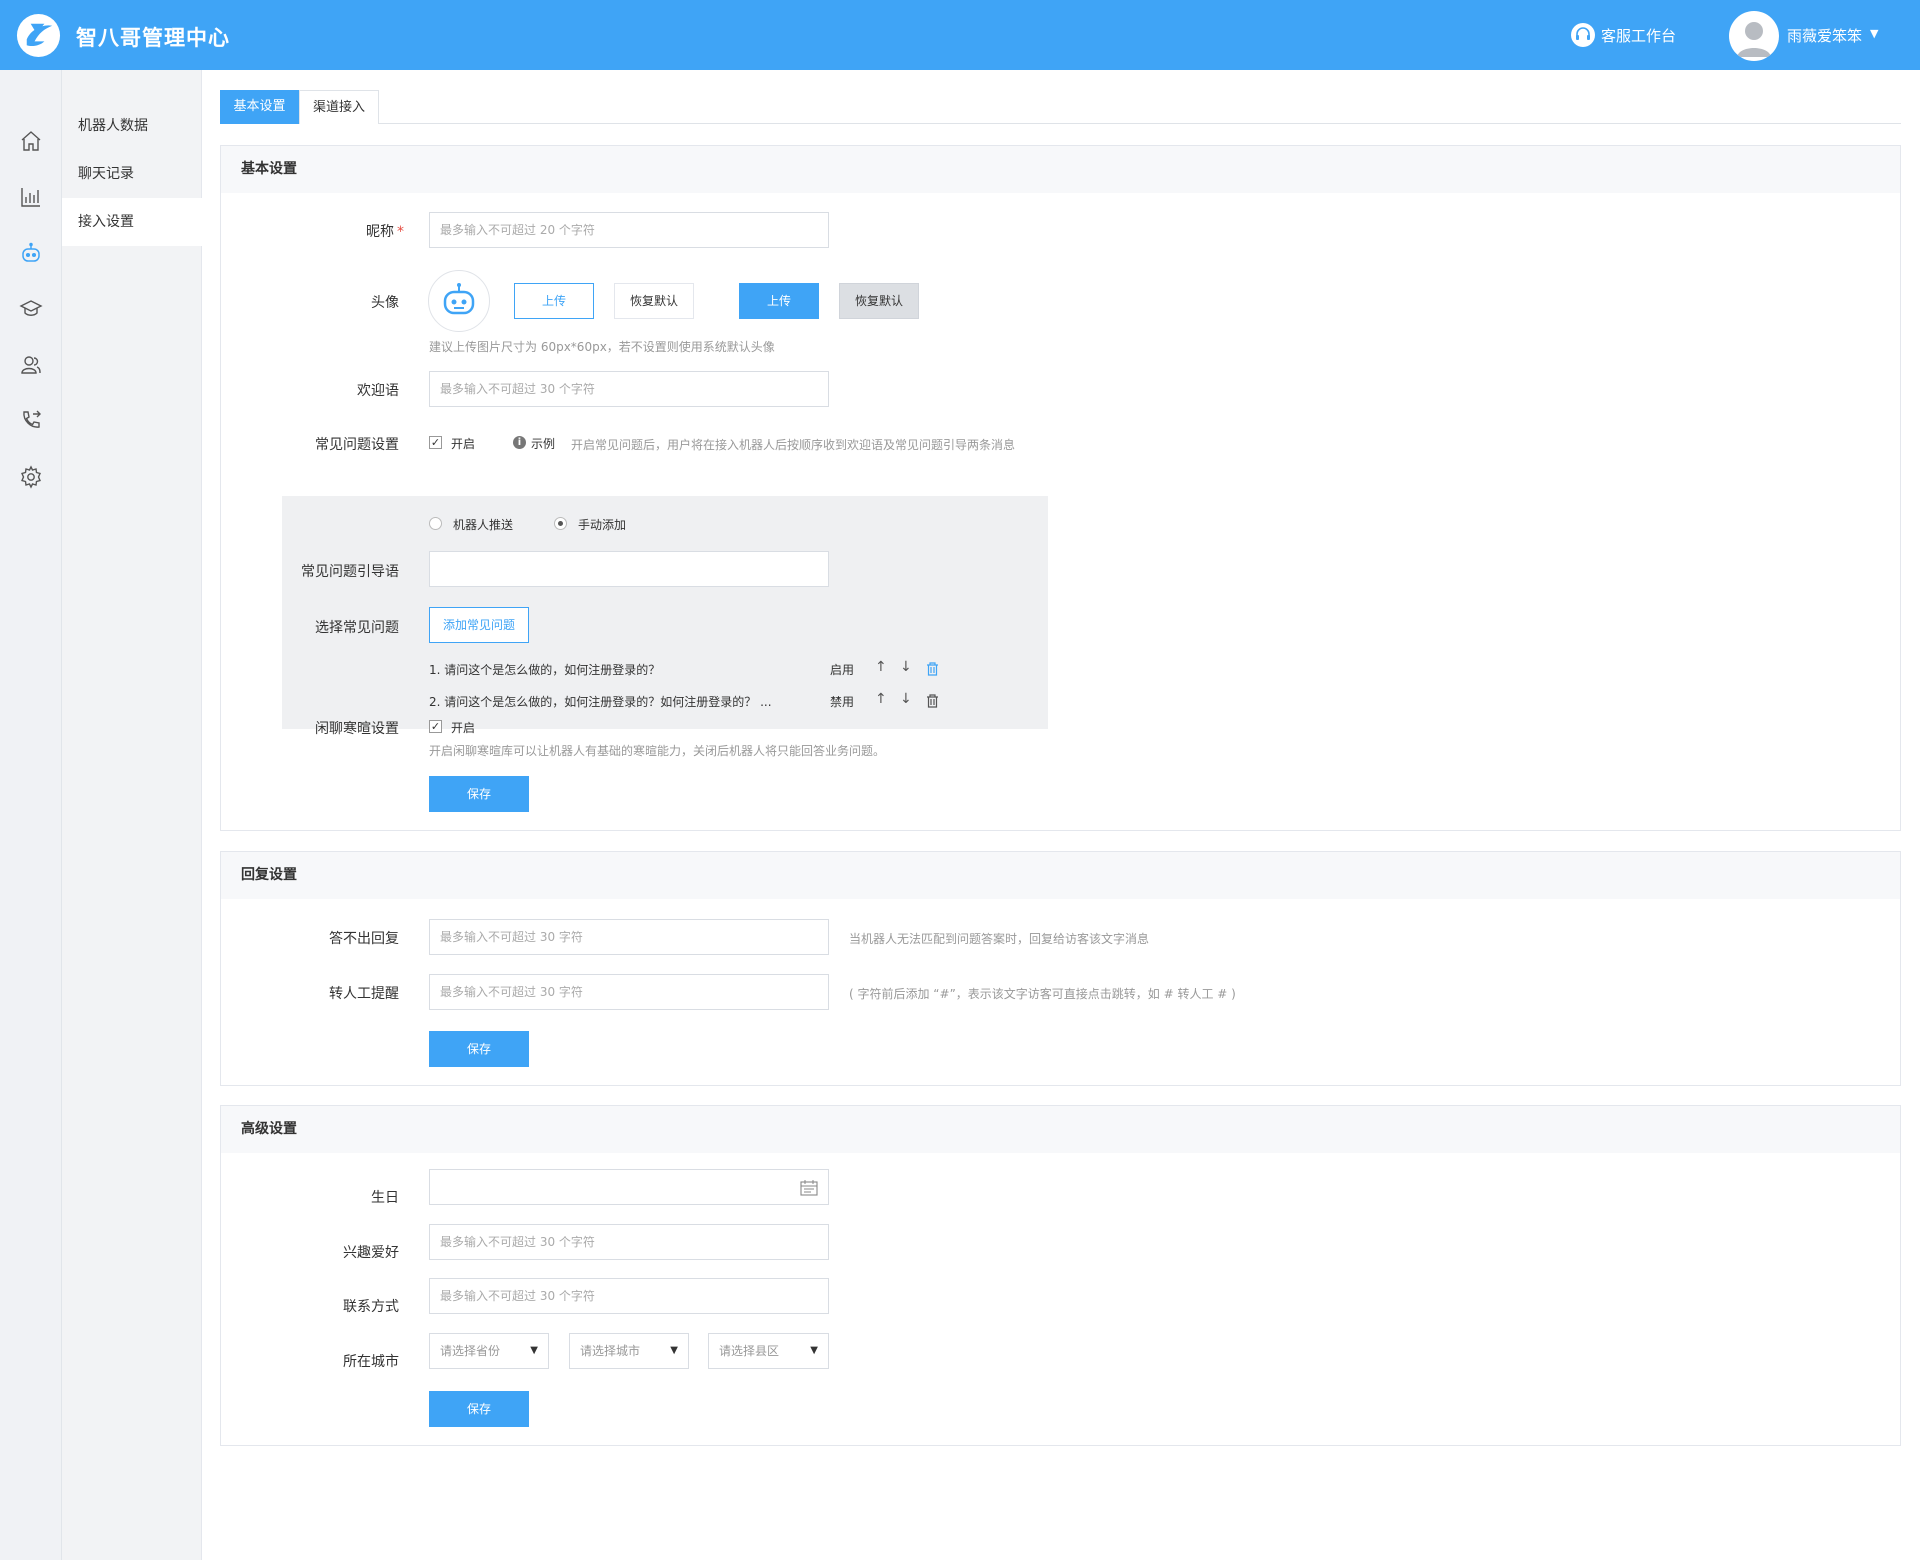 This screenshot has width=1920, height=1560. I want to click on welcome-label: 欢迎语, so click(378, 391).